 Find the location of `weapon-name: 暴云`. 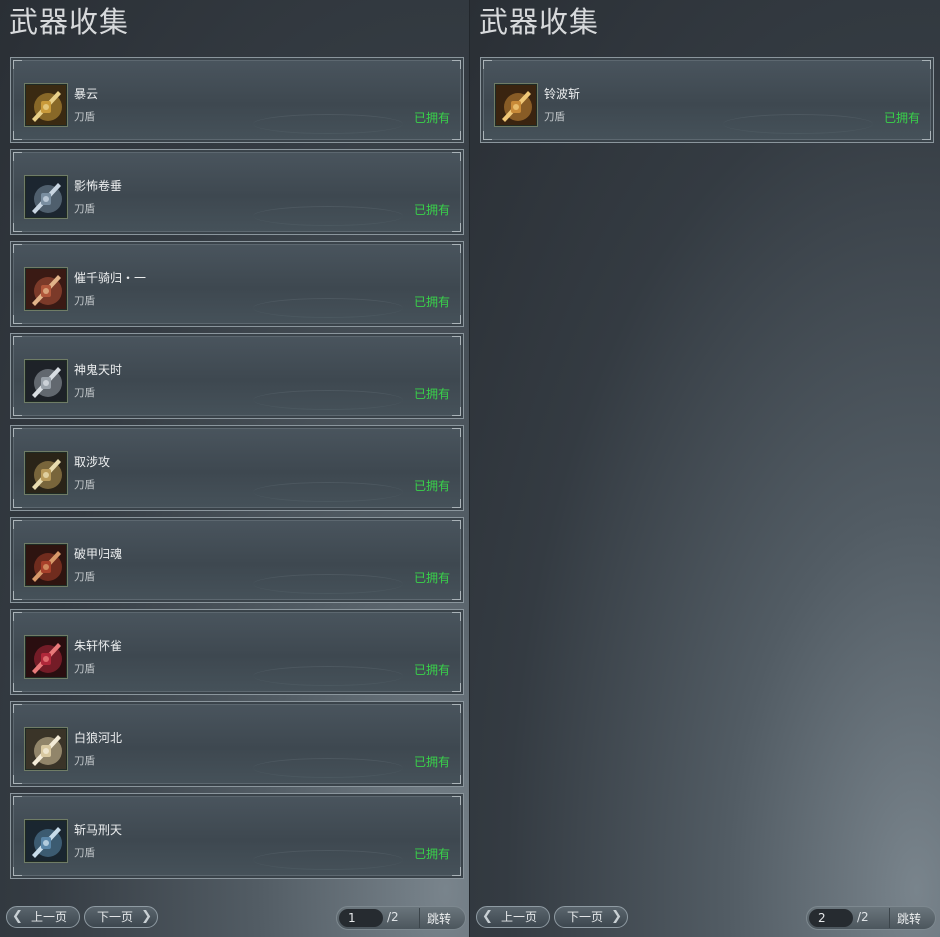

weapon-name: 暴云 is located at coordinates (86, 94).